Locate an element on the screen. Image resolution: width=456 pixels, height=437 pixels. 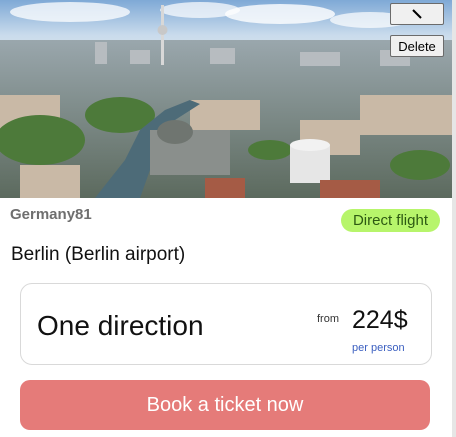
from-label: from is located at coordinates (328, 319).